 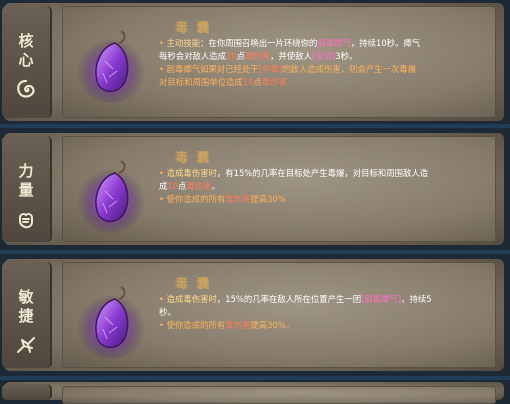 I want to click on category-char: 捷, so click(x=26, y=316).